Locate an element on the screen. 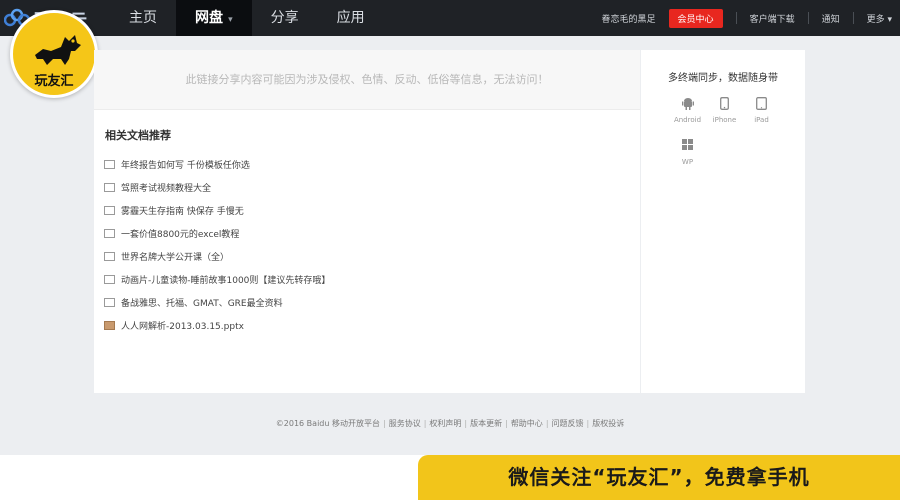  list-item: 动画片-儿童读物-睡前故事1000则【建议先转存哦】 is located at coordinates (217, 279).